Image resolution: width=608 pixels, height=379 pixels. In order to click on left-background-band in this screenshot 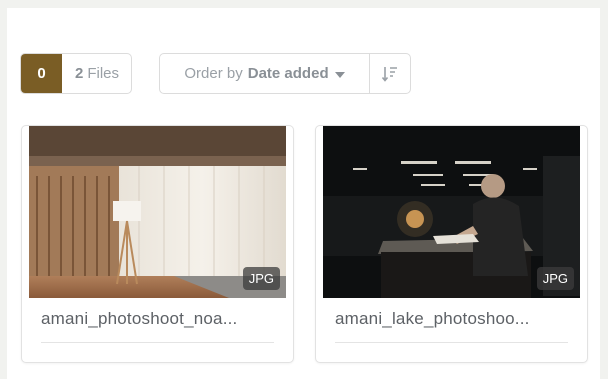, I will do `click(3, 189)`.